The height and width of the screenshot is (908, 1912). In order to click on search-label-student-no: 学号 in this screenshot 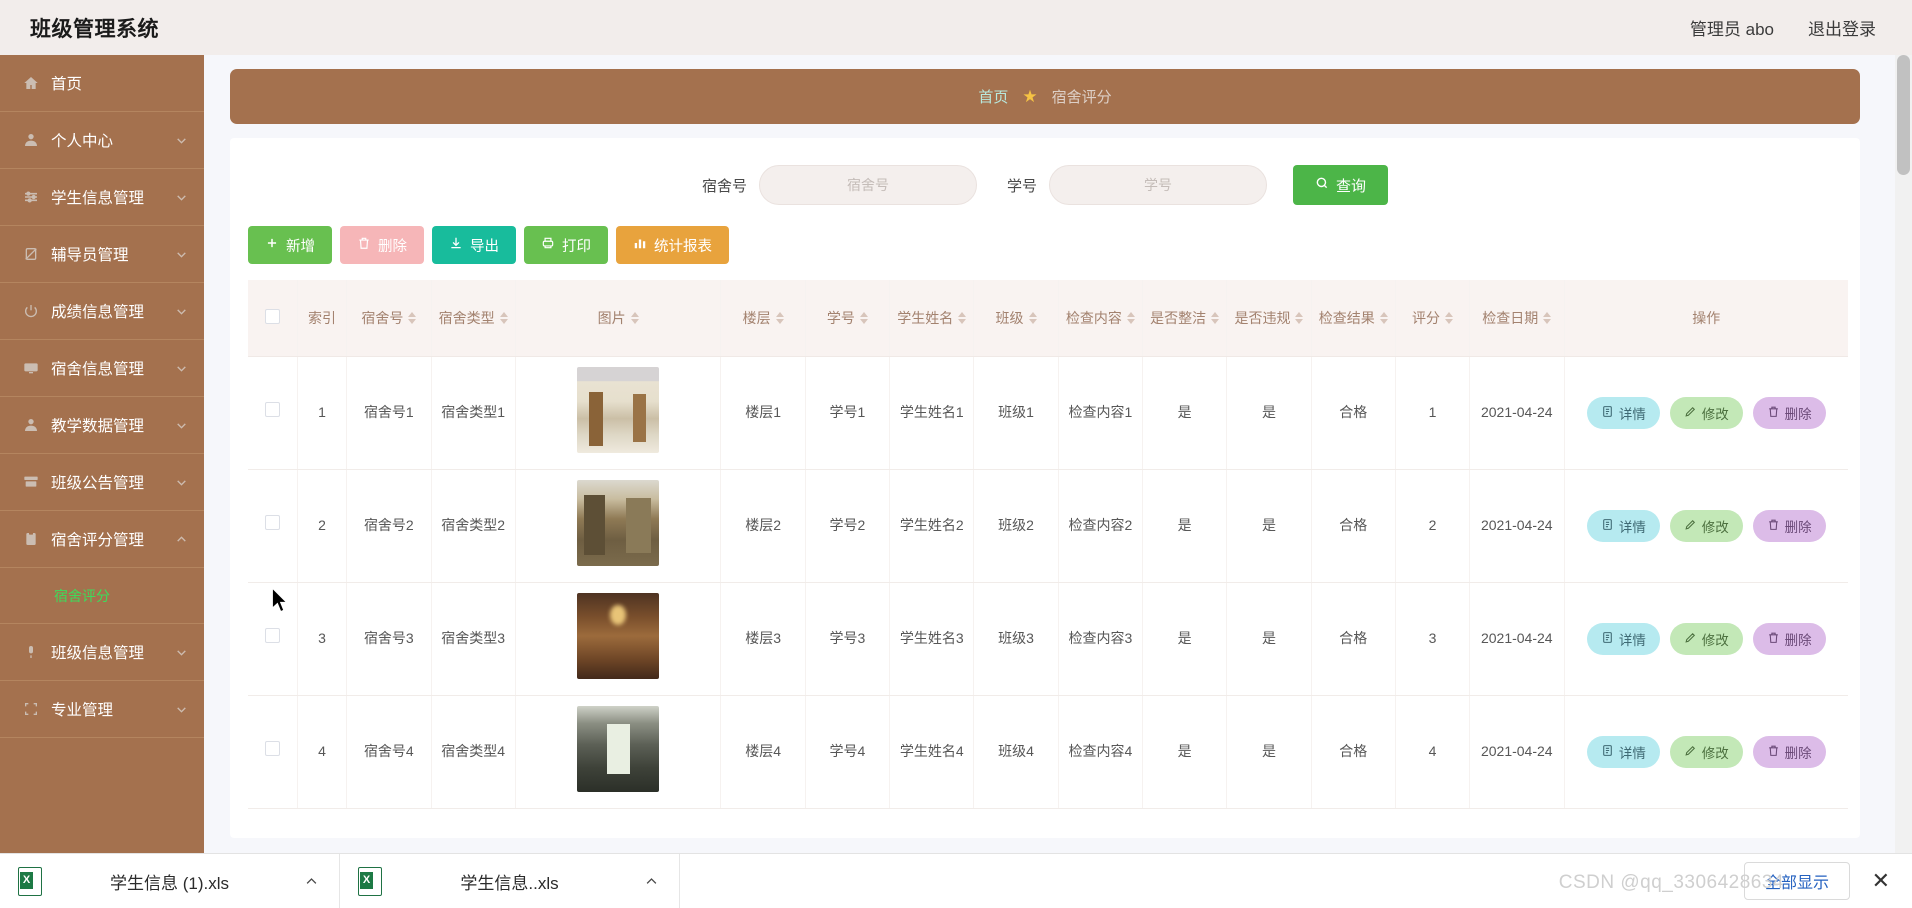, I will do `click(1021, 186)`.